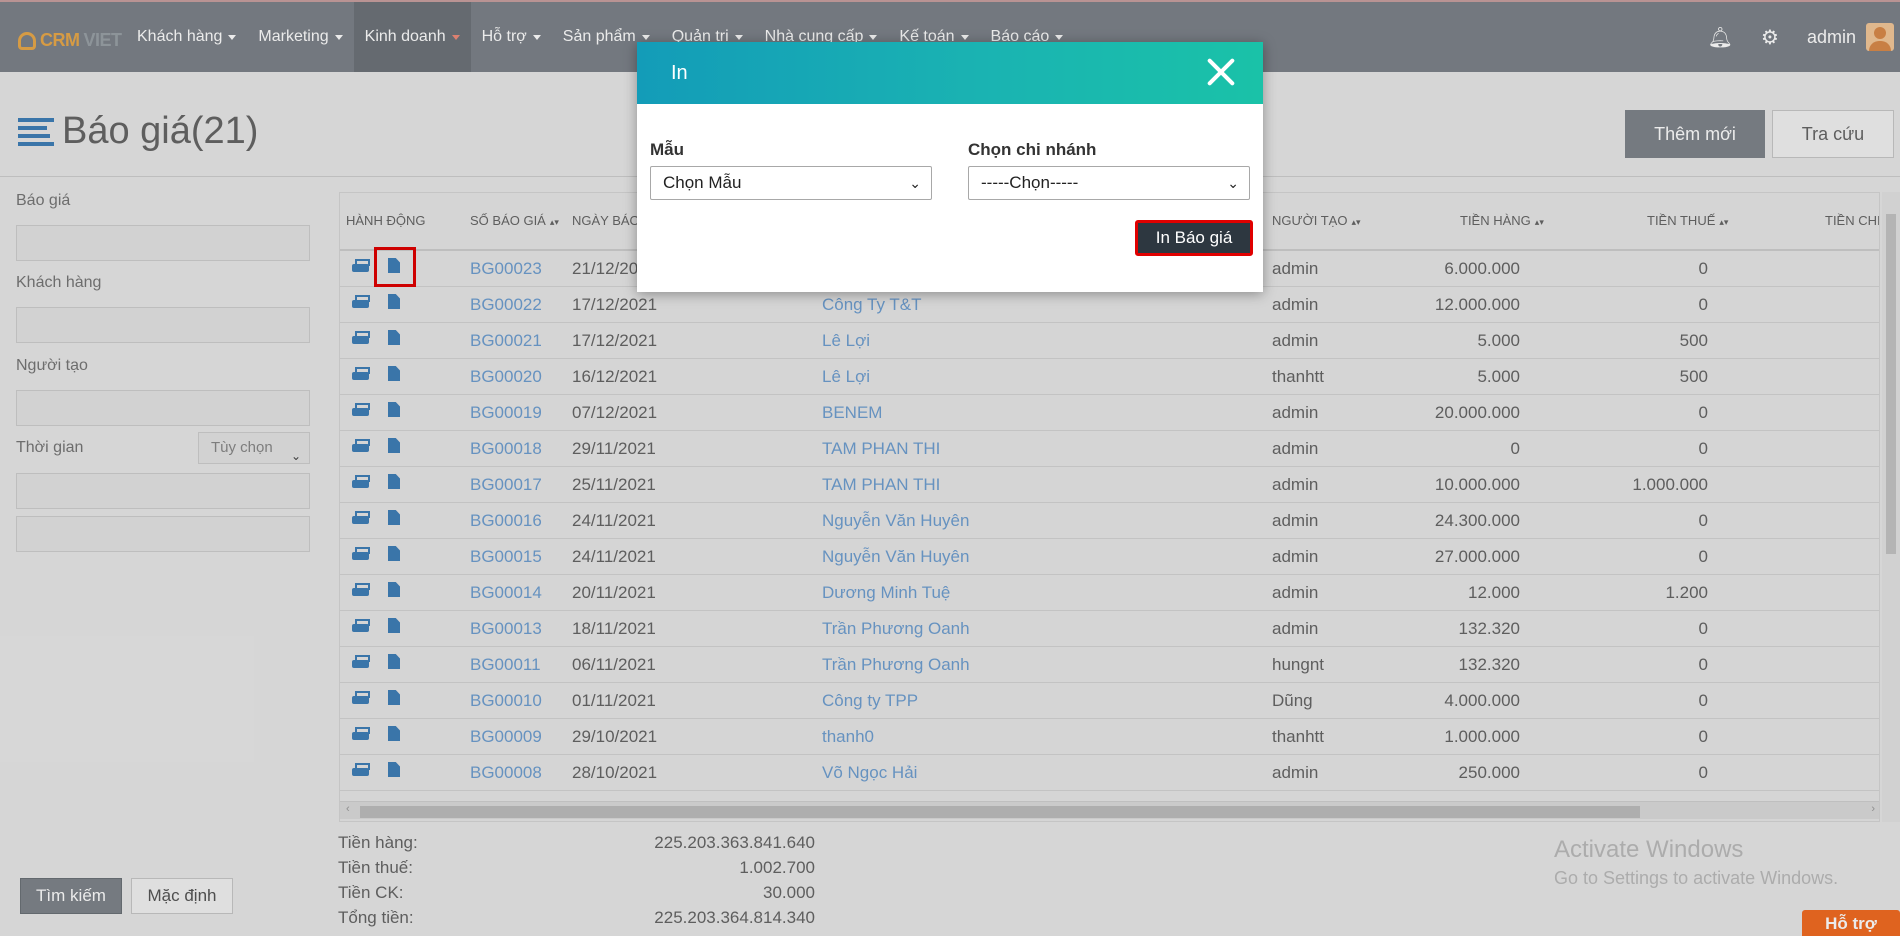  Describe the element at coordinates (1030, 182) in the screenshot. I see `branch-select-value: -----Chọn-----` at that location.